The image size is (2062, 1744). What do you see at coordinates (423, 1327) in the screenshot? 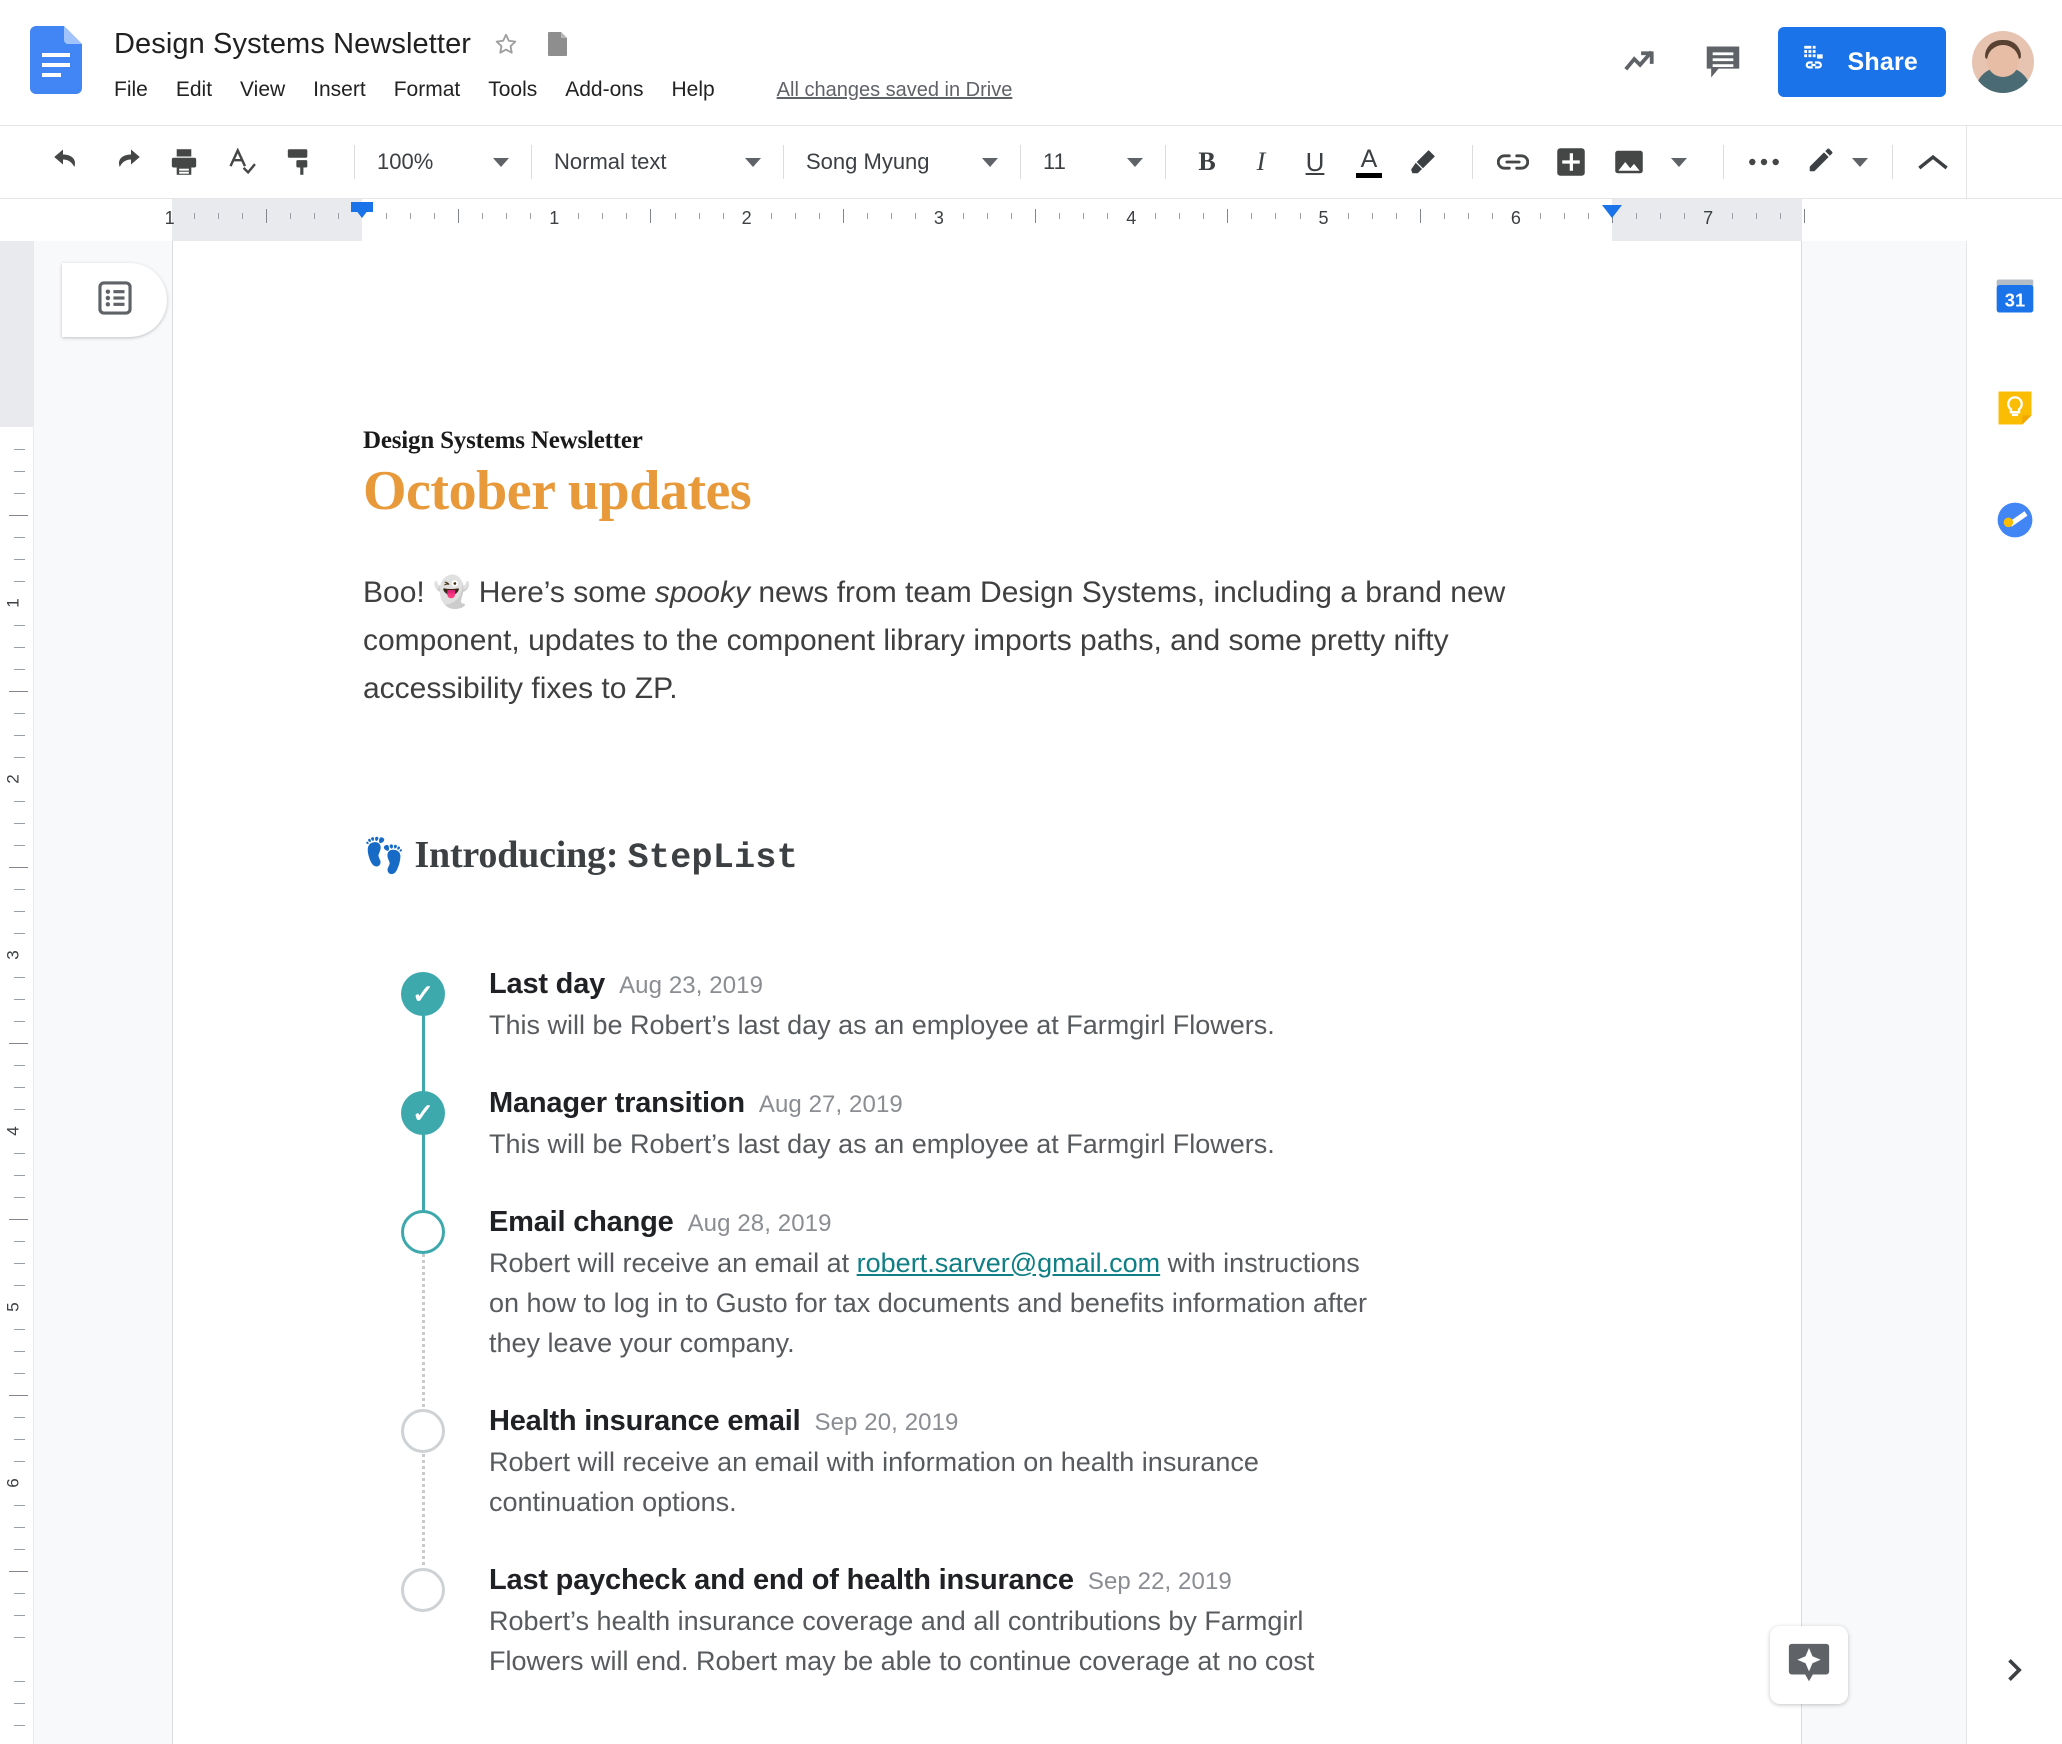
I see `steplist-connector` at bounding box center [423, 1327].